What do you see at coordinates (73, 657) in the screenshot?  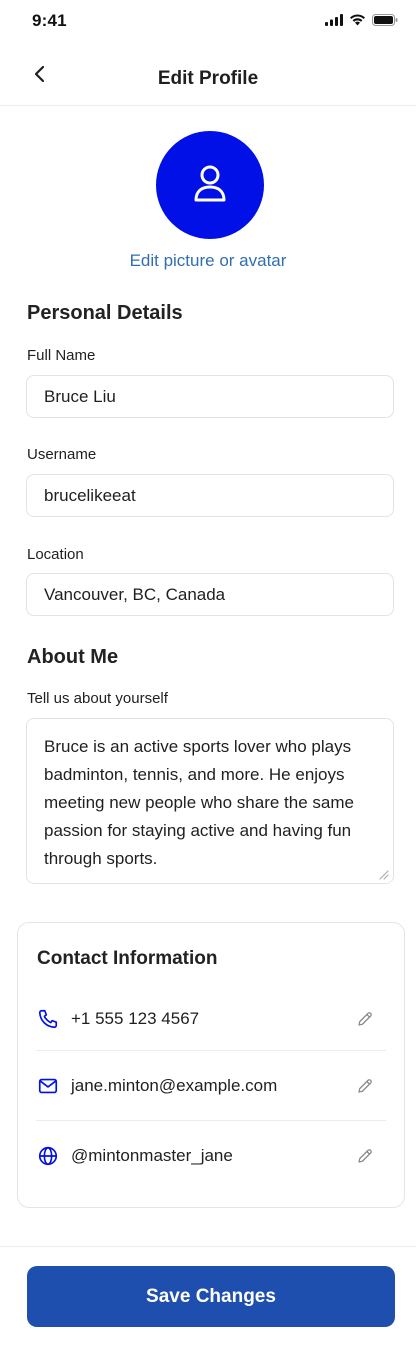 I see `about-me-heading: About Me` at bounding box center [73, 657].